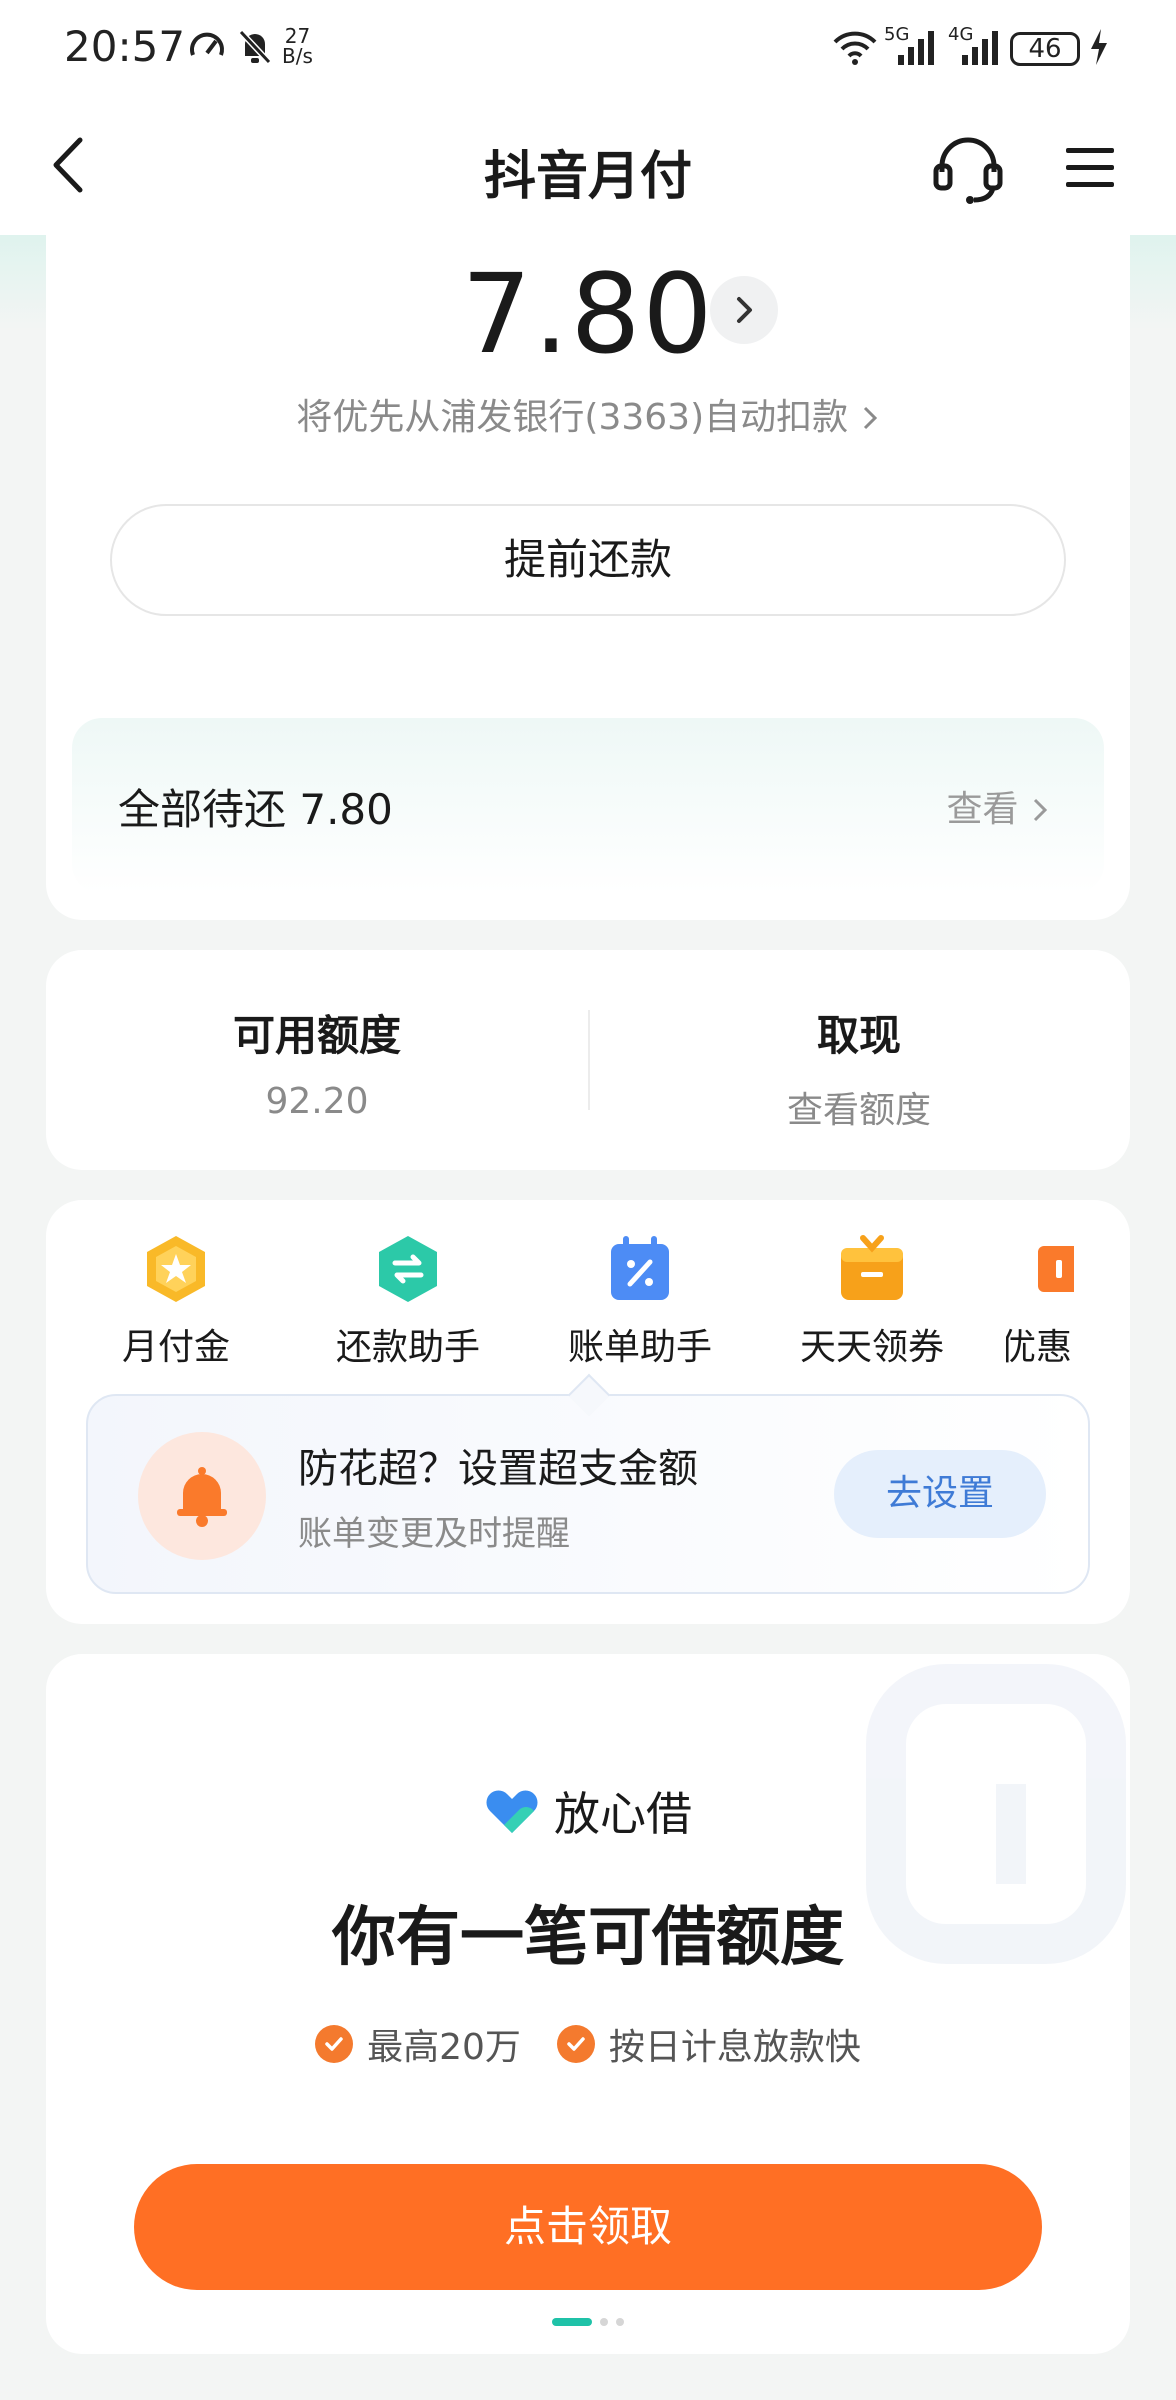 The image size is (1176, 2400). I want to click on tool-label: 账单助手, so click(639, 1347).